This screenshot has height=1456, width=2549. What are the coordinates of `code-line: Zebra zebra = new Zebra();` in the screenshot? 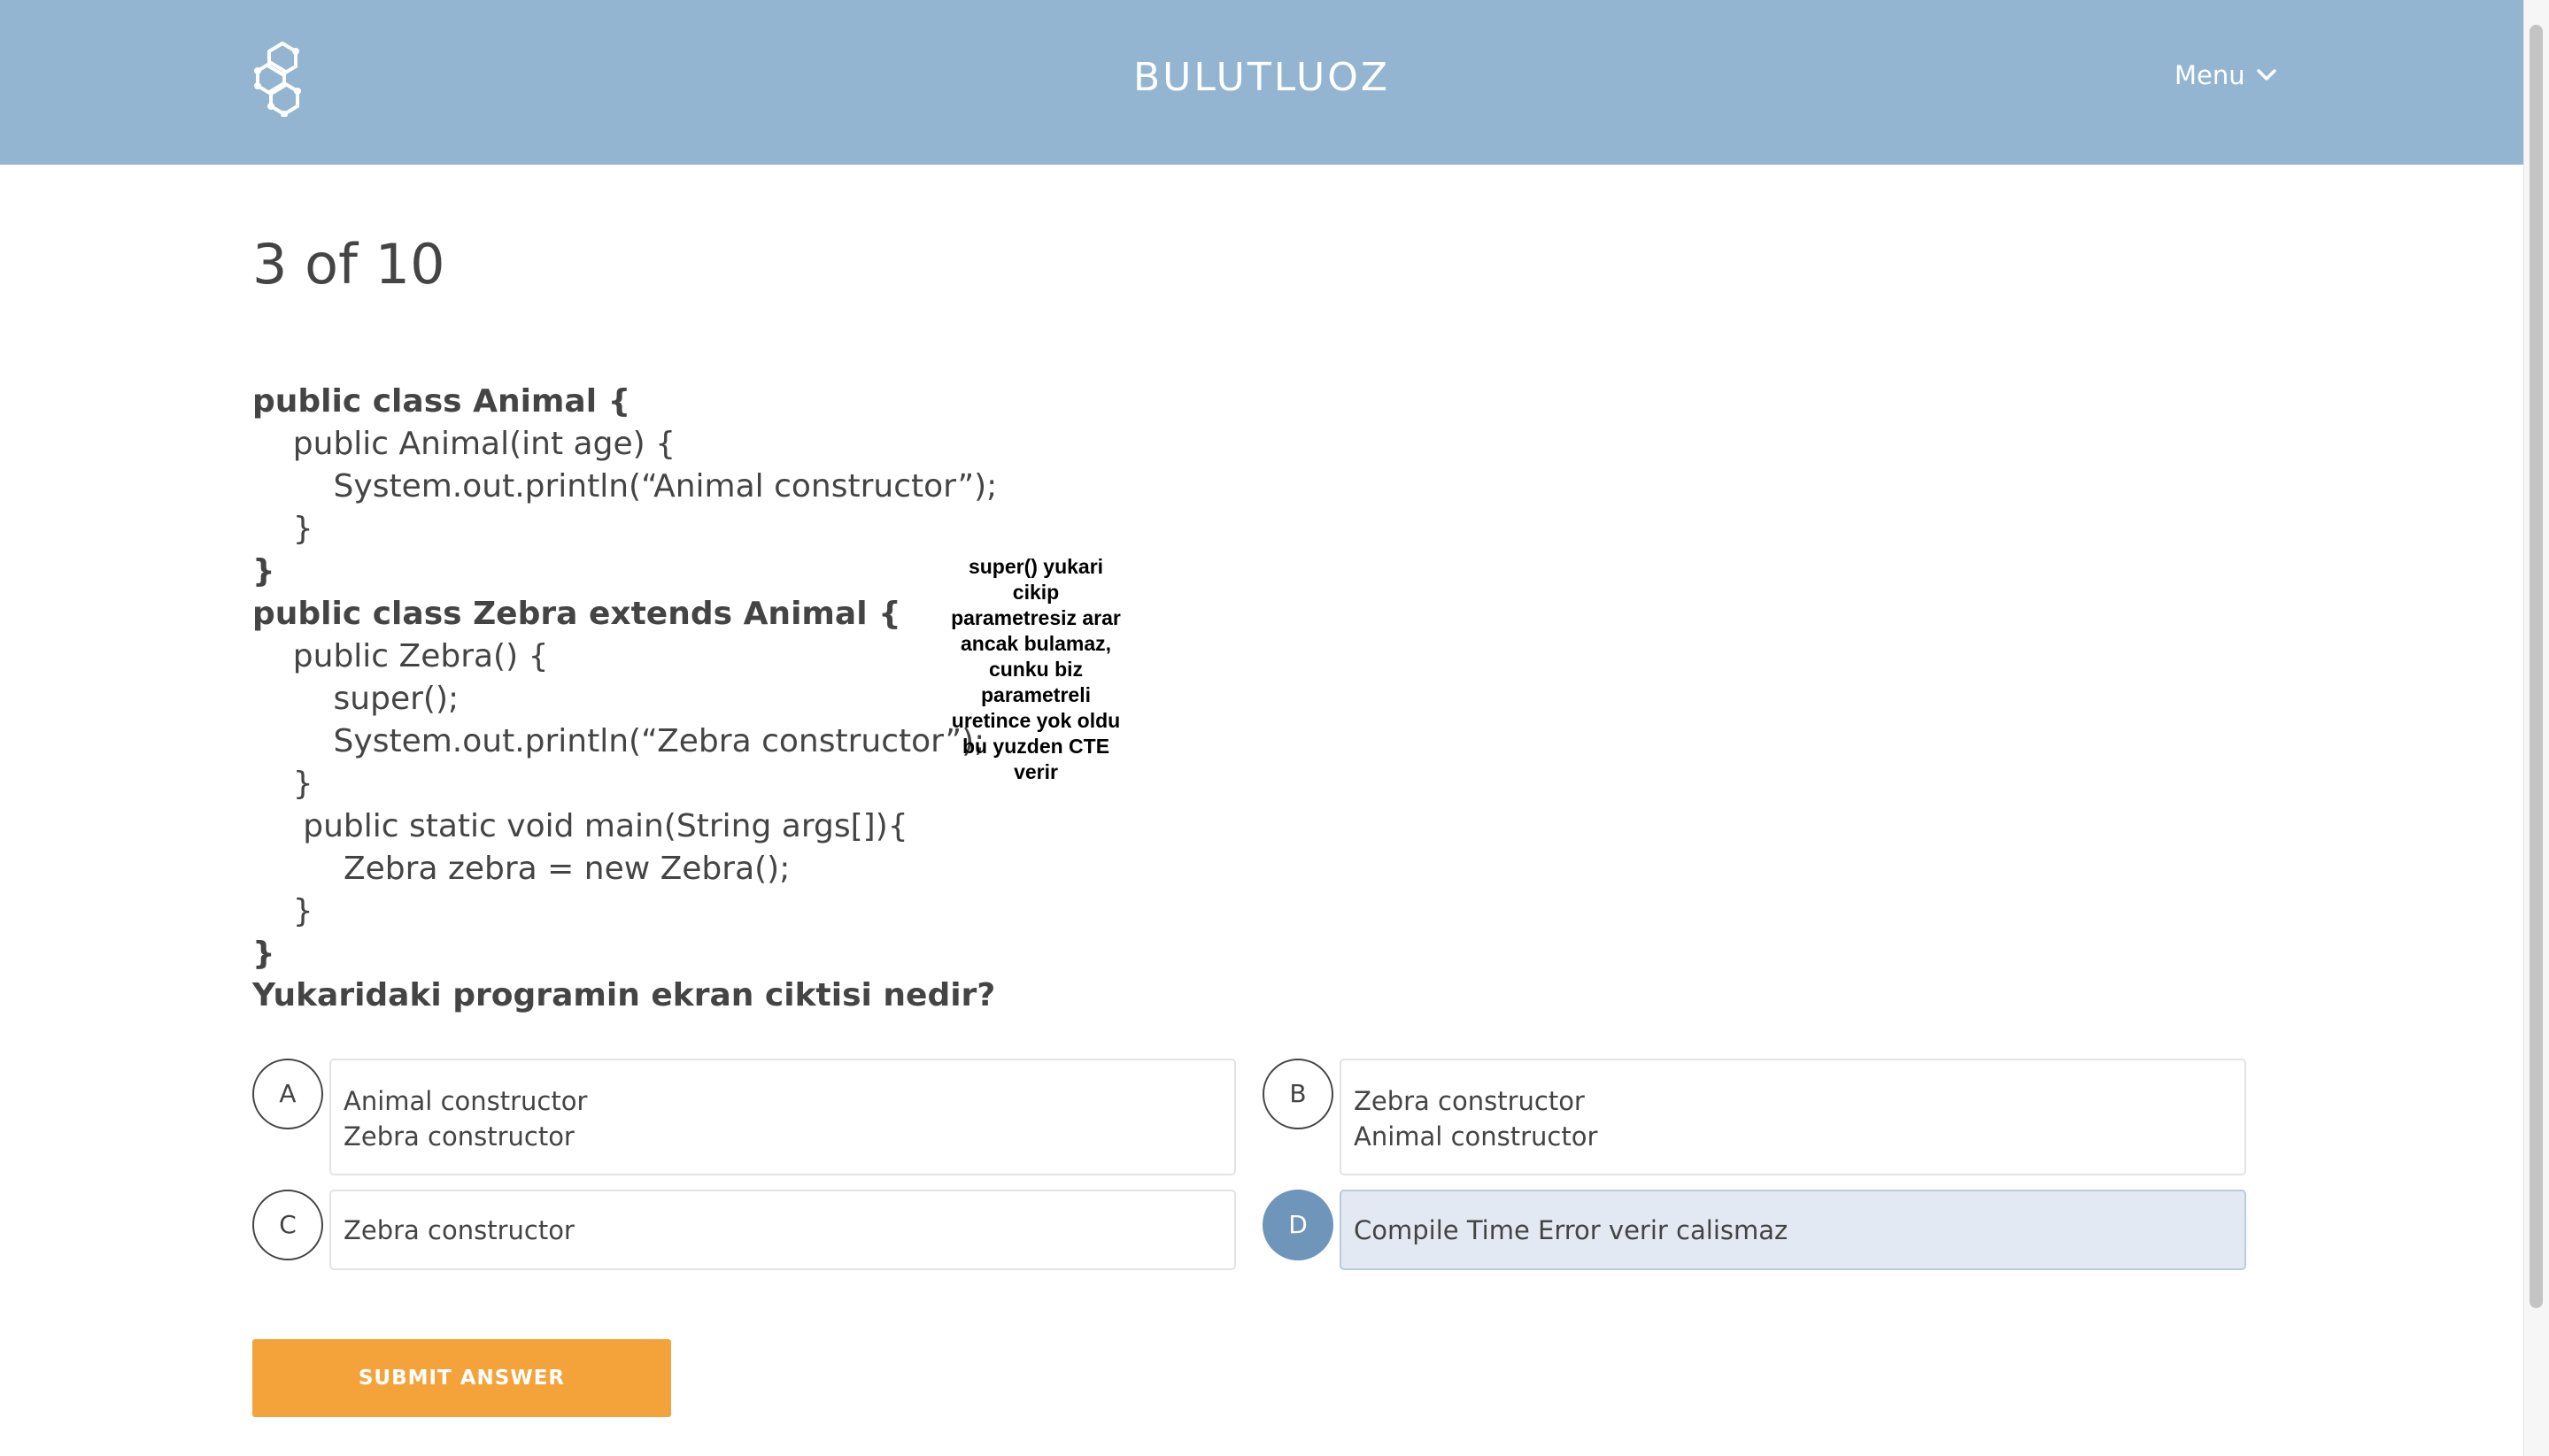 It's located at (521, 869).